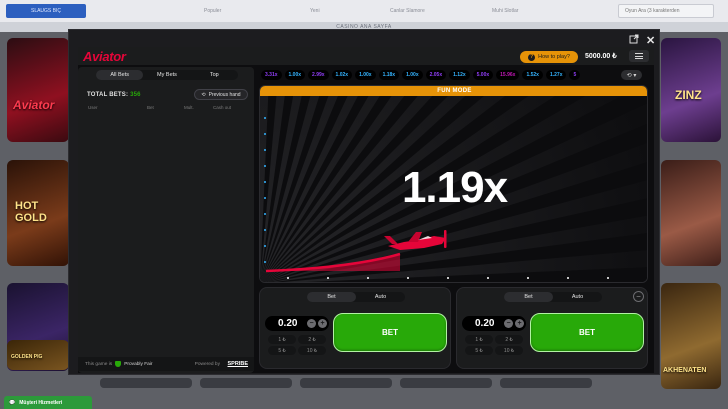 This screenshot has height=409, width=728. I want to click on remove-panel-button: −, so click(638, 296).